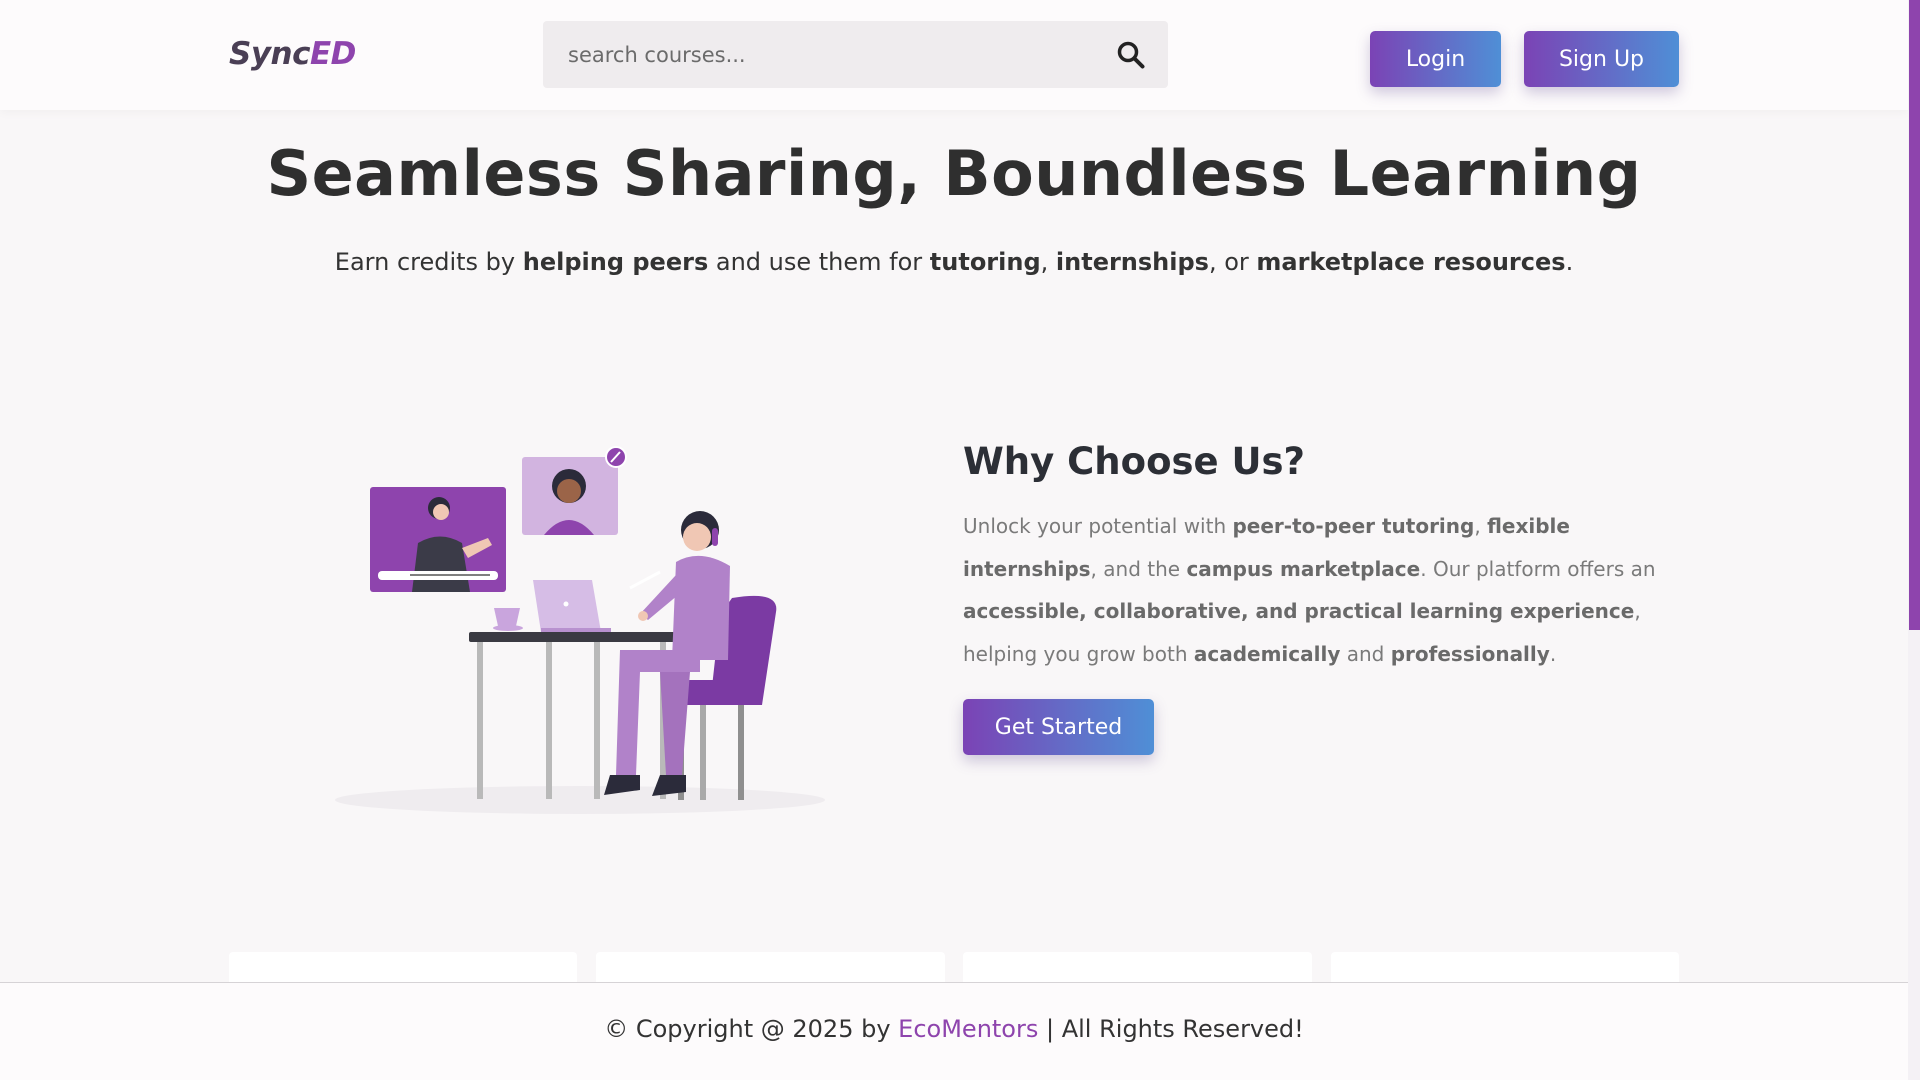  I want to click on hero-title: Seamless Sharing, Boundless Learning, so click(954, 173).